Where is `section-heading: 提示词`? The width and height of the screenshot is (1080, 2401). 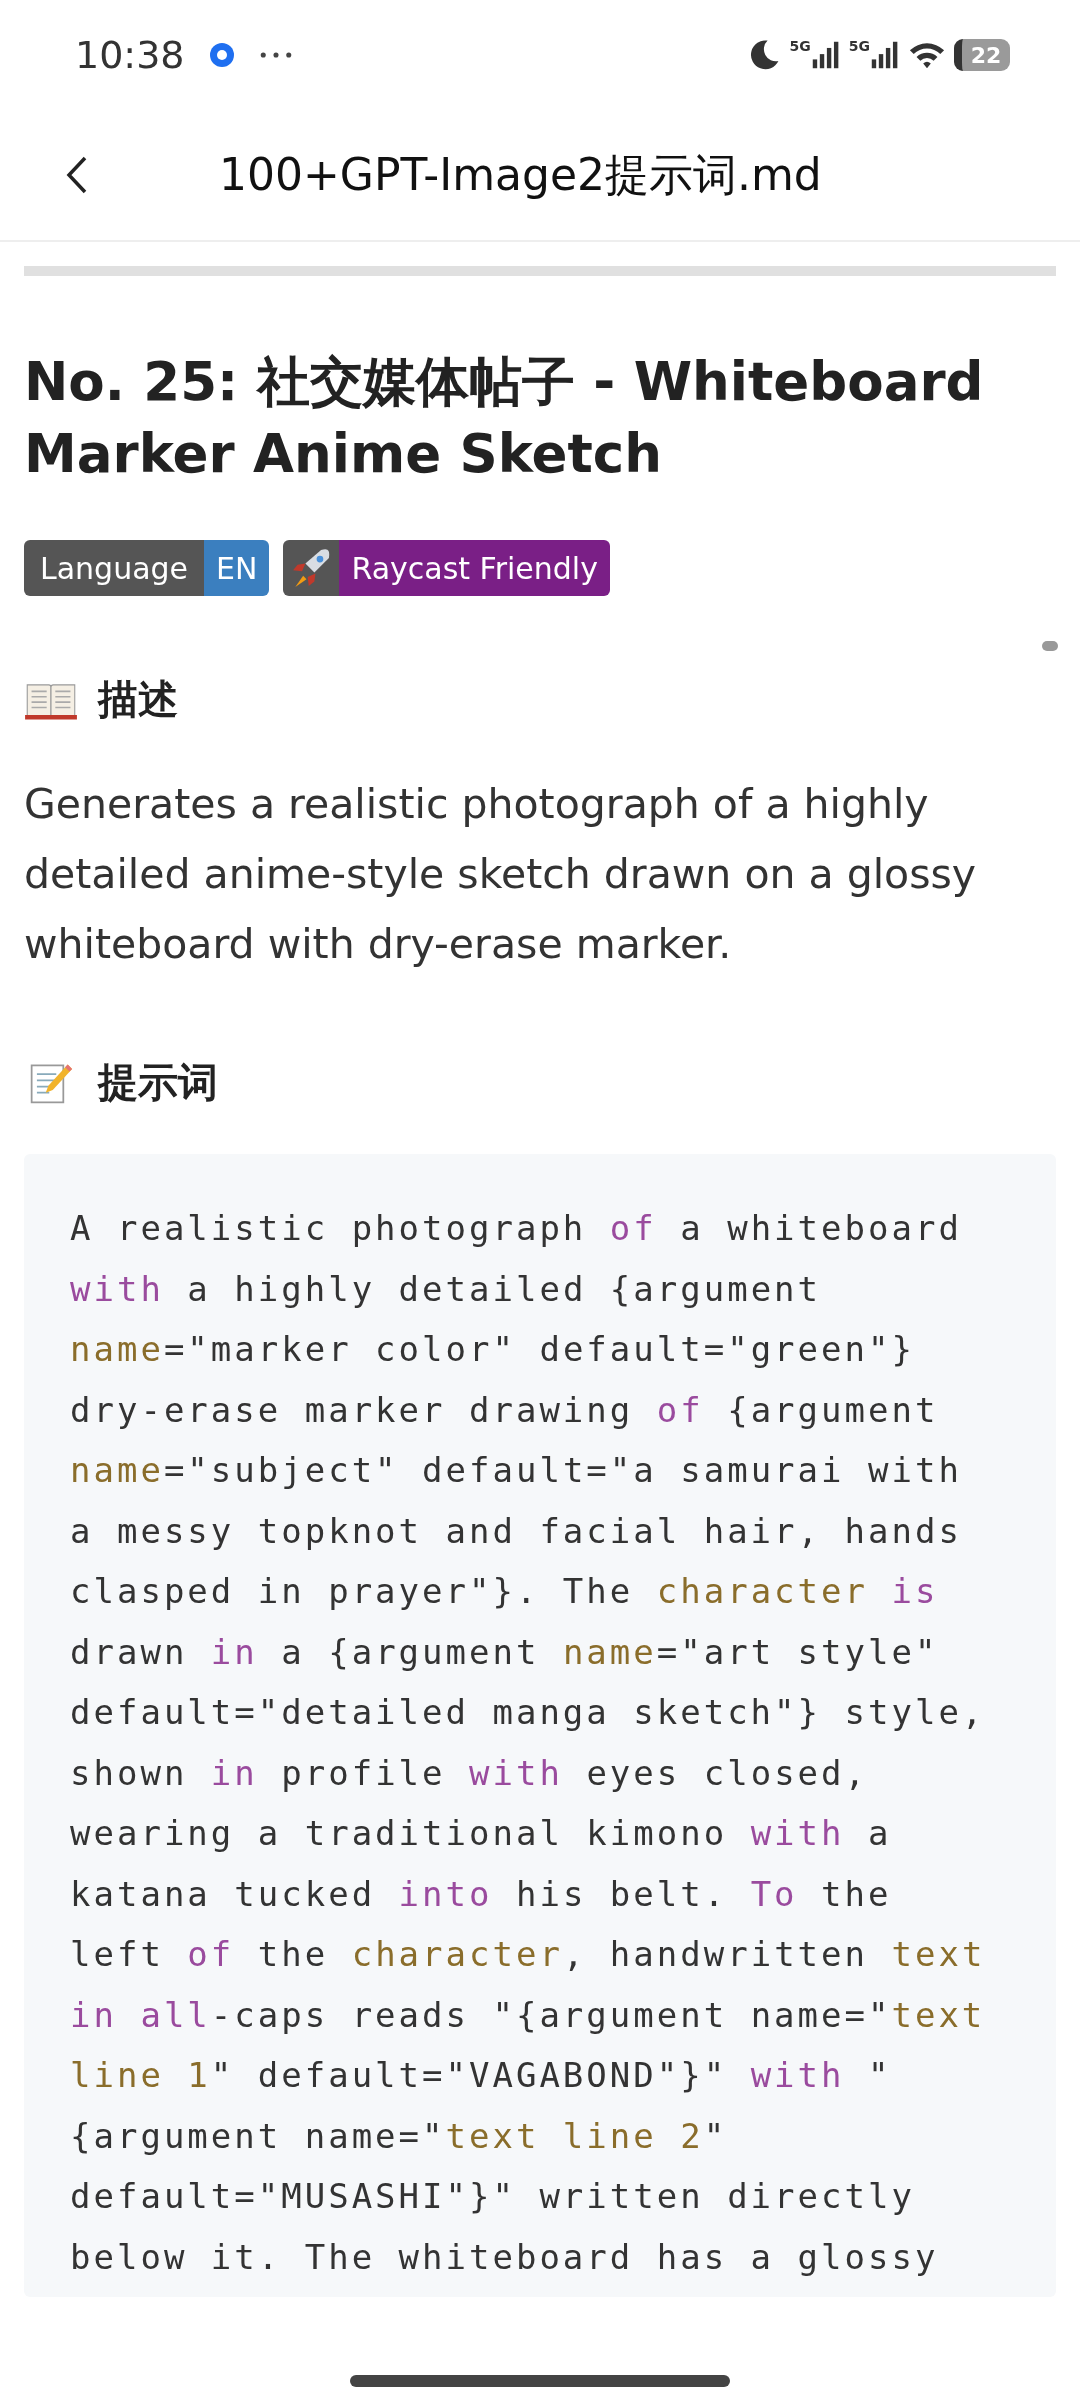 section-heading: 提示词 is located at coordinates (158, 1082).